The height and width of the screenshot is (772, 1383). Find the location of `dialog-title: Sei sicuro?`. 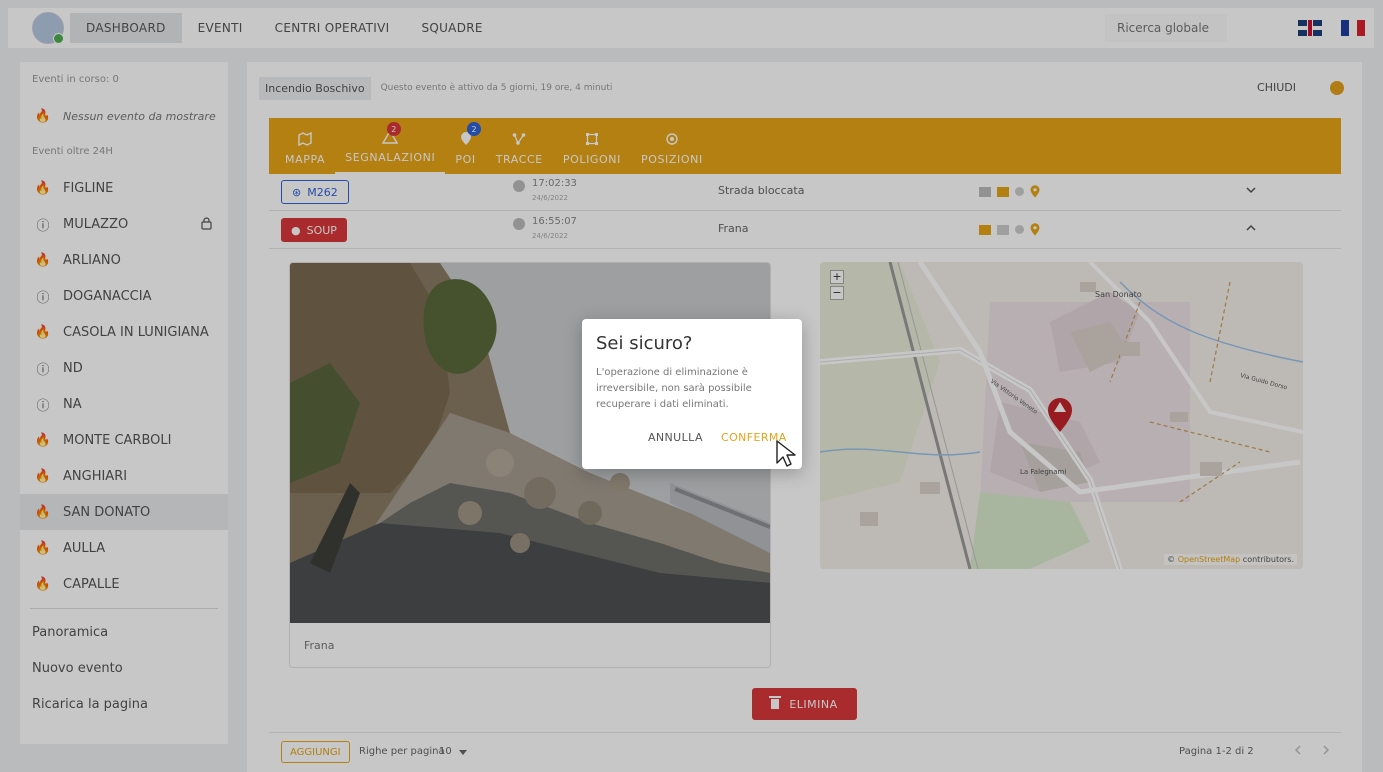

dialog-title: Sei sicuro? is located at coordinates (644, 343).